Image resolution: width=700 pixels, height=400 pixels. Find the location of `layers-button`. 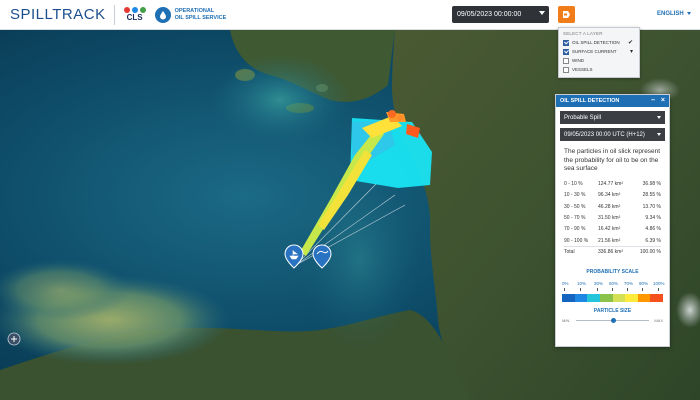

layers-button is located at coordinates (566, 14).